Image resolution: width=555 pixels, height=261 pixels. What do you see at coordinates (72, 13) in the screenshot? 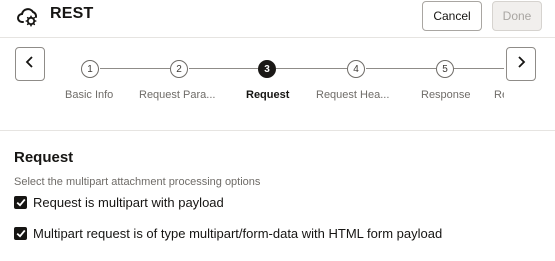
I see `page-title: REST` at bounding box center [72, 13].